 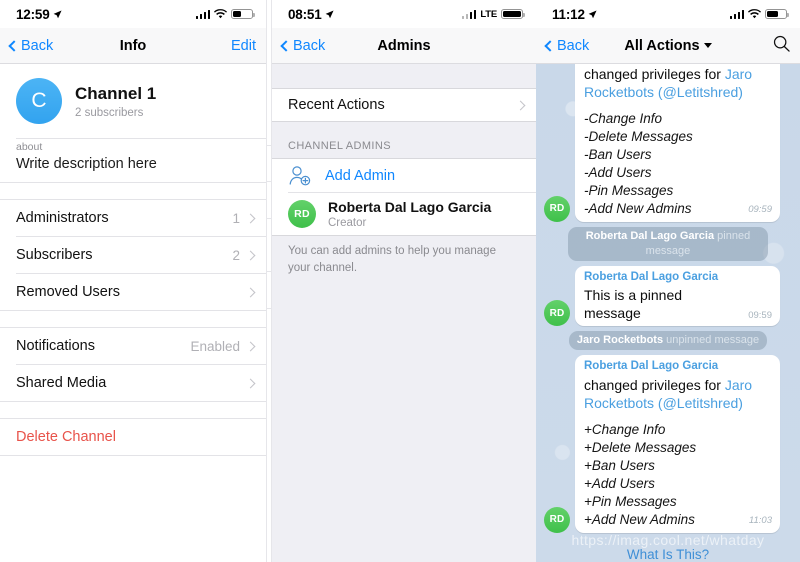 What do you see at coordinates (55, 346) in the screenshot?
I see `row-label: Notifications` at bounding box center [55, 346].